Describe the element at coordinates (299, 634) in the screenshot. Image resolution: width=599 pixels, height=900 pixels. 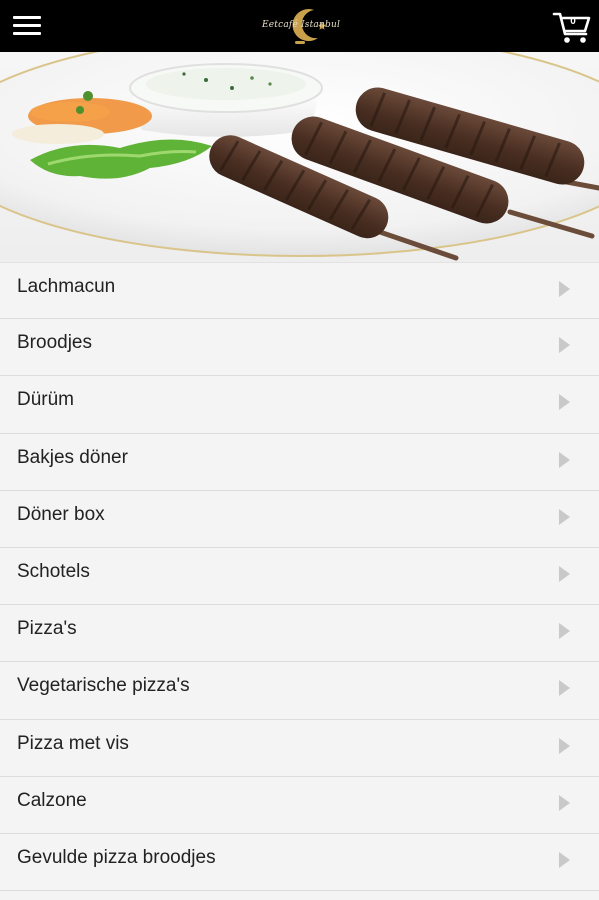
I see `category-item-pizzas: Pizza's` at that location.